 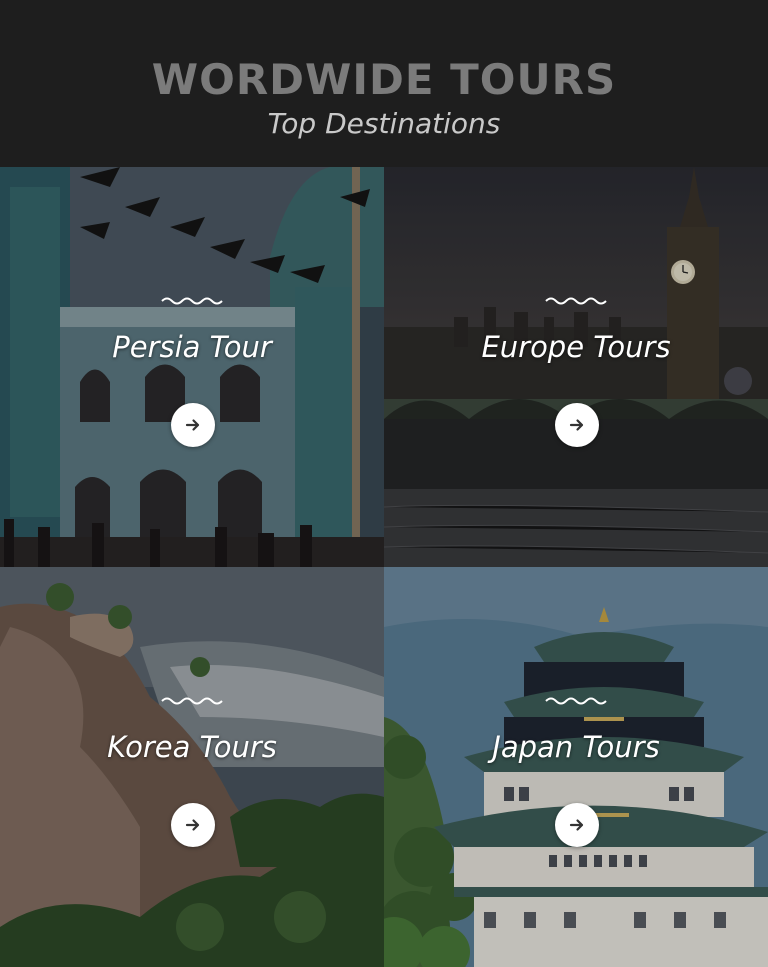 I want to click on brand-title: WORDWIDE TOURS, so click(x=384, y=79).